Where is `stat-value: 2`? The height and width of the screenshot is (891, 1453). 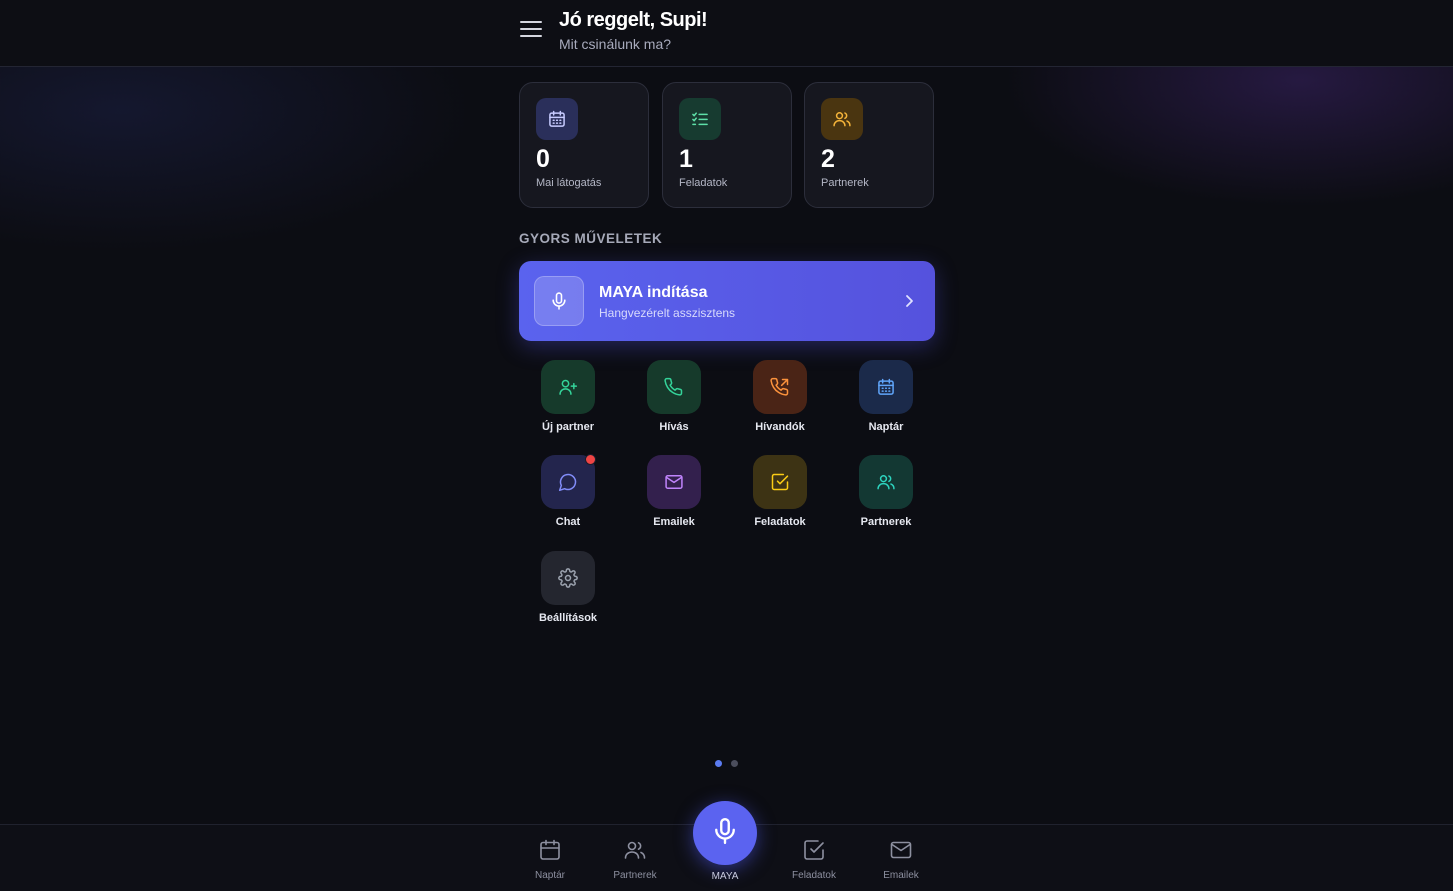 stat-value: 2 is located at coordinates (828, 159).